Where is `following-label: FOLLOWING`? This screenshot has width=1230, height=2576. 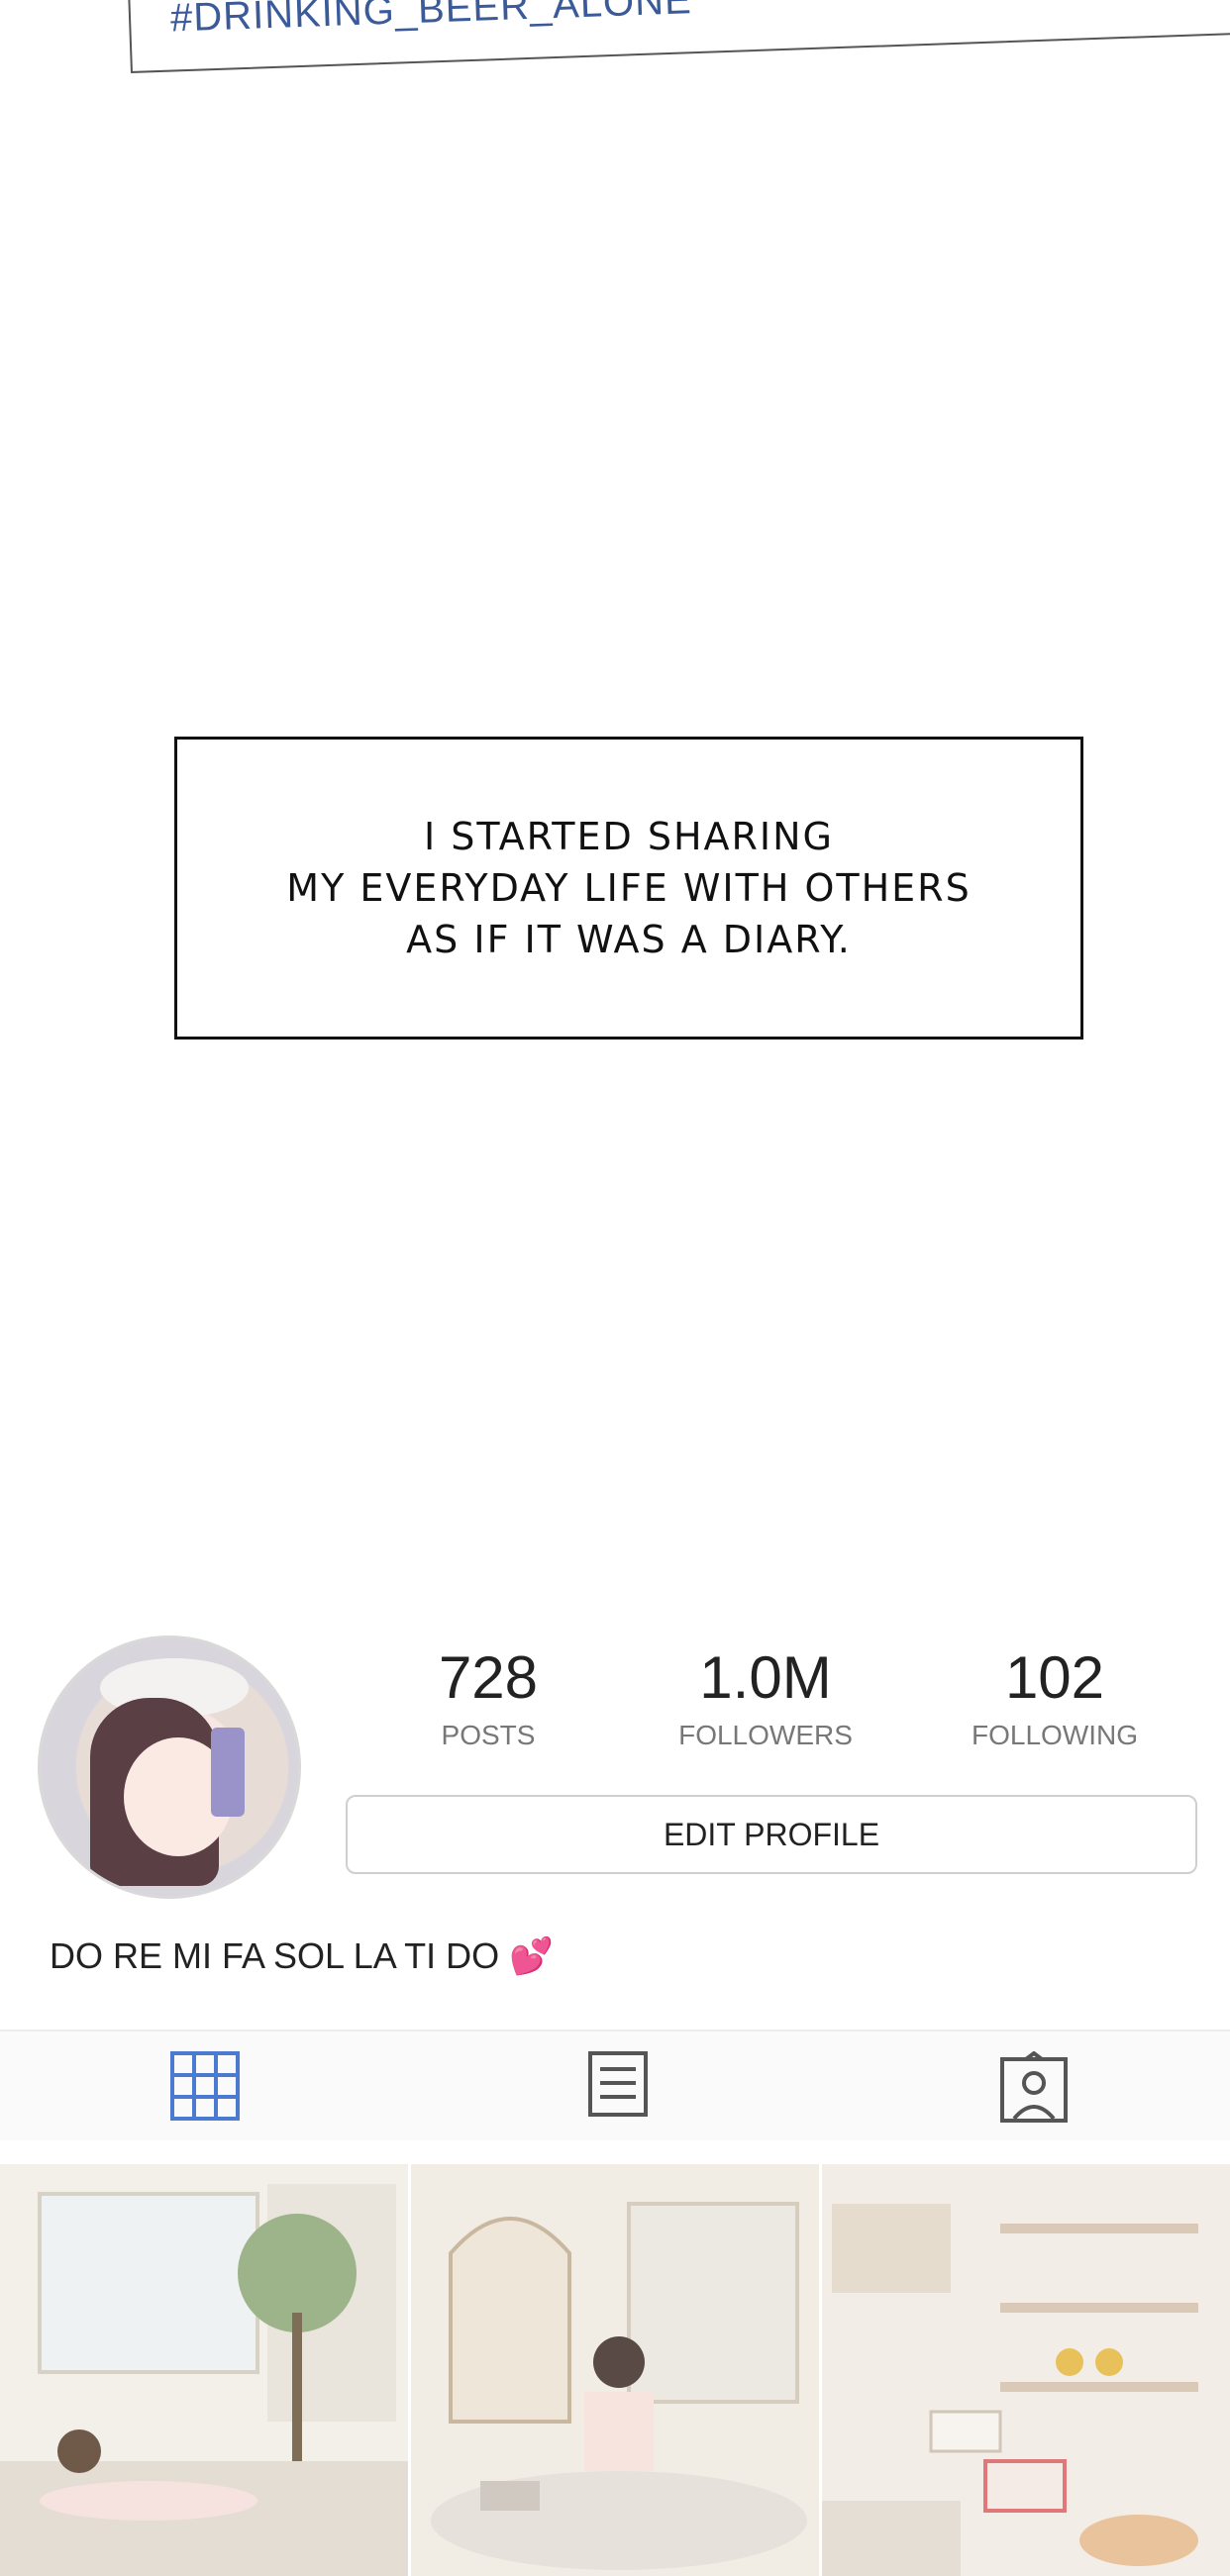 following-label: FOLLOWING is located at coordinates (1054, 1735).